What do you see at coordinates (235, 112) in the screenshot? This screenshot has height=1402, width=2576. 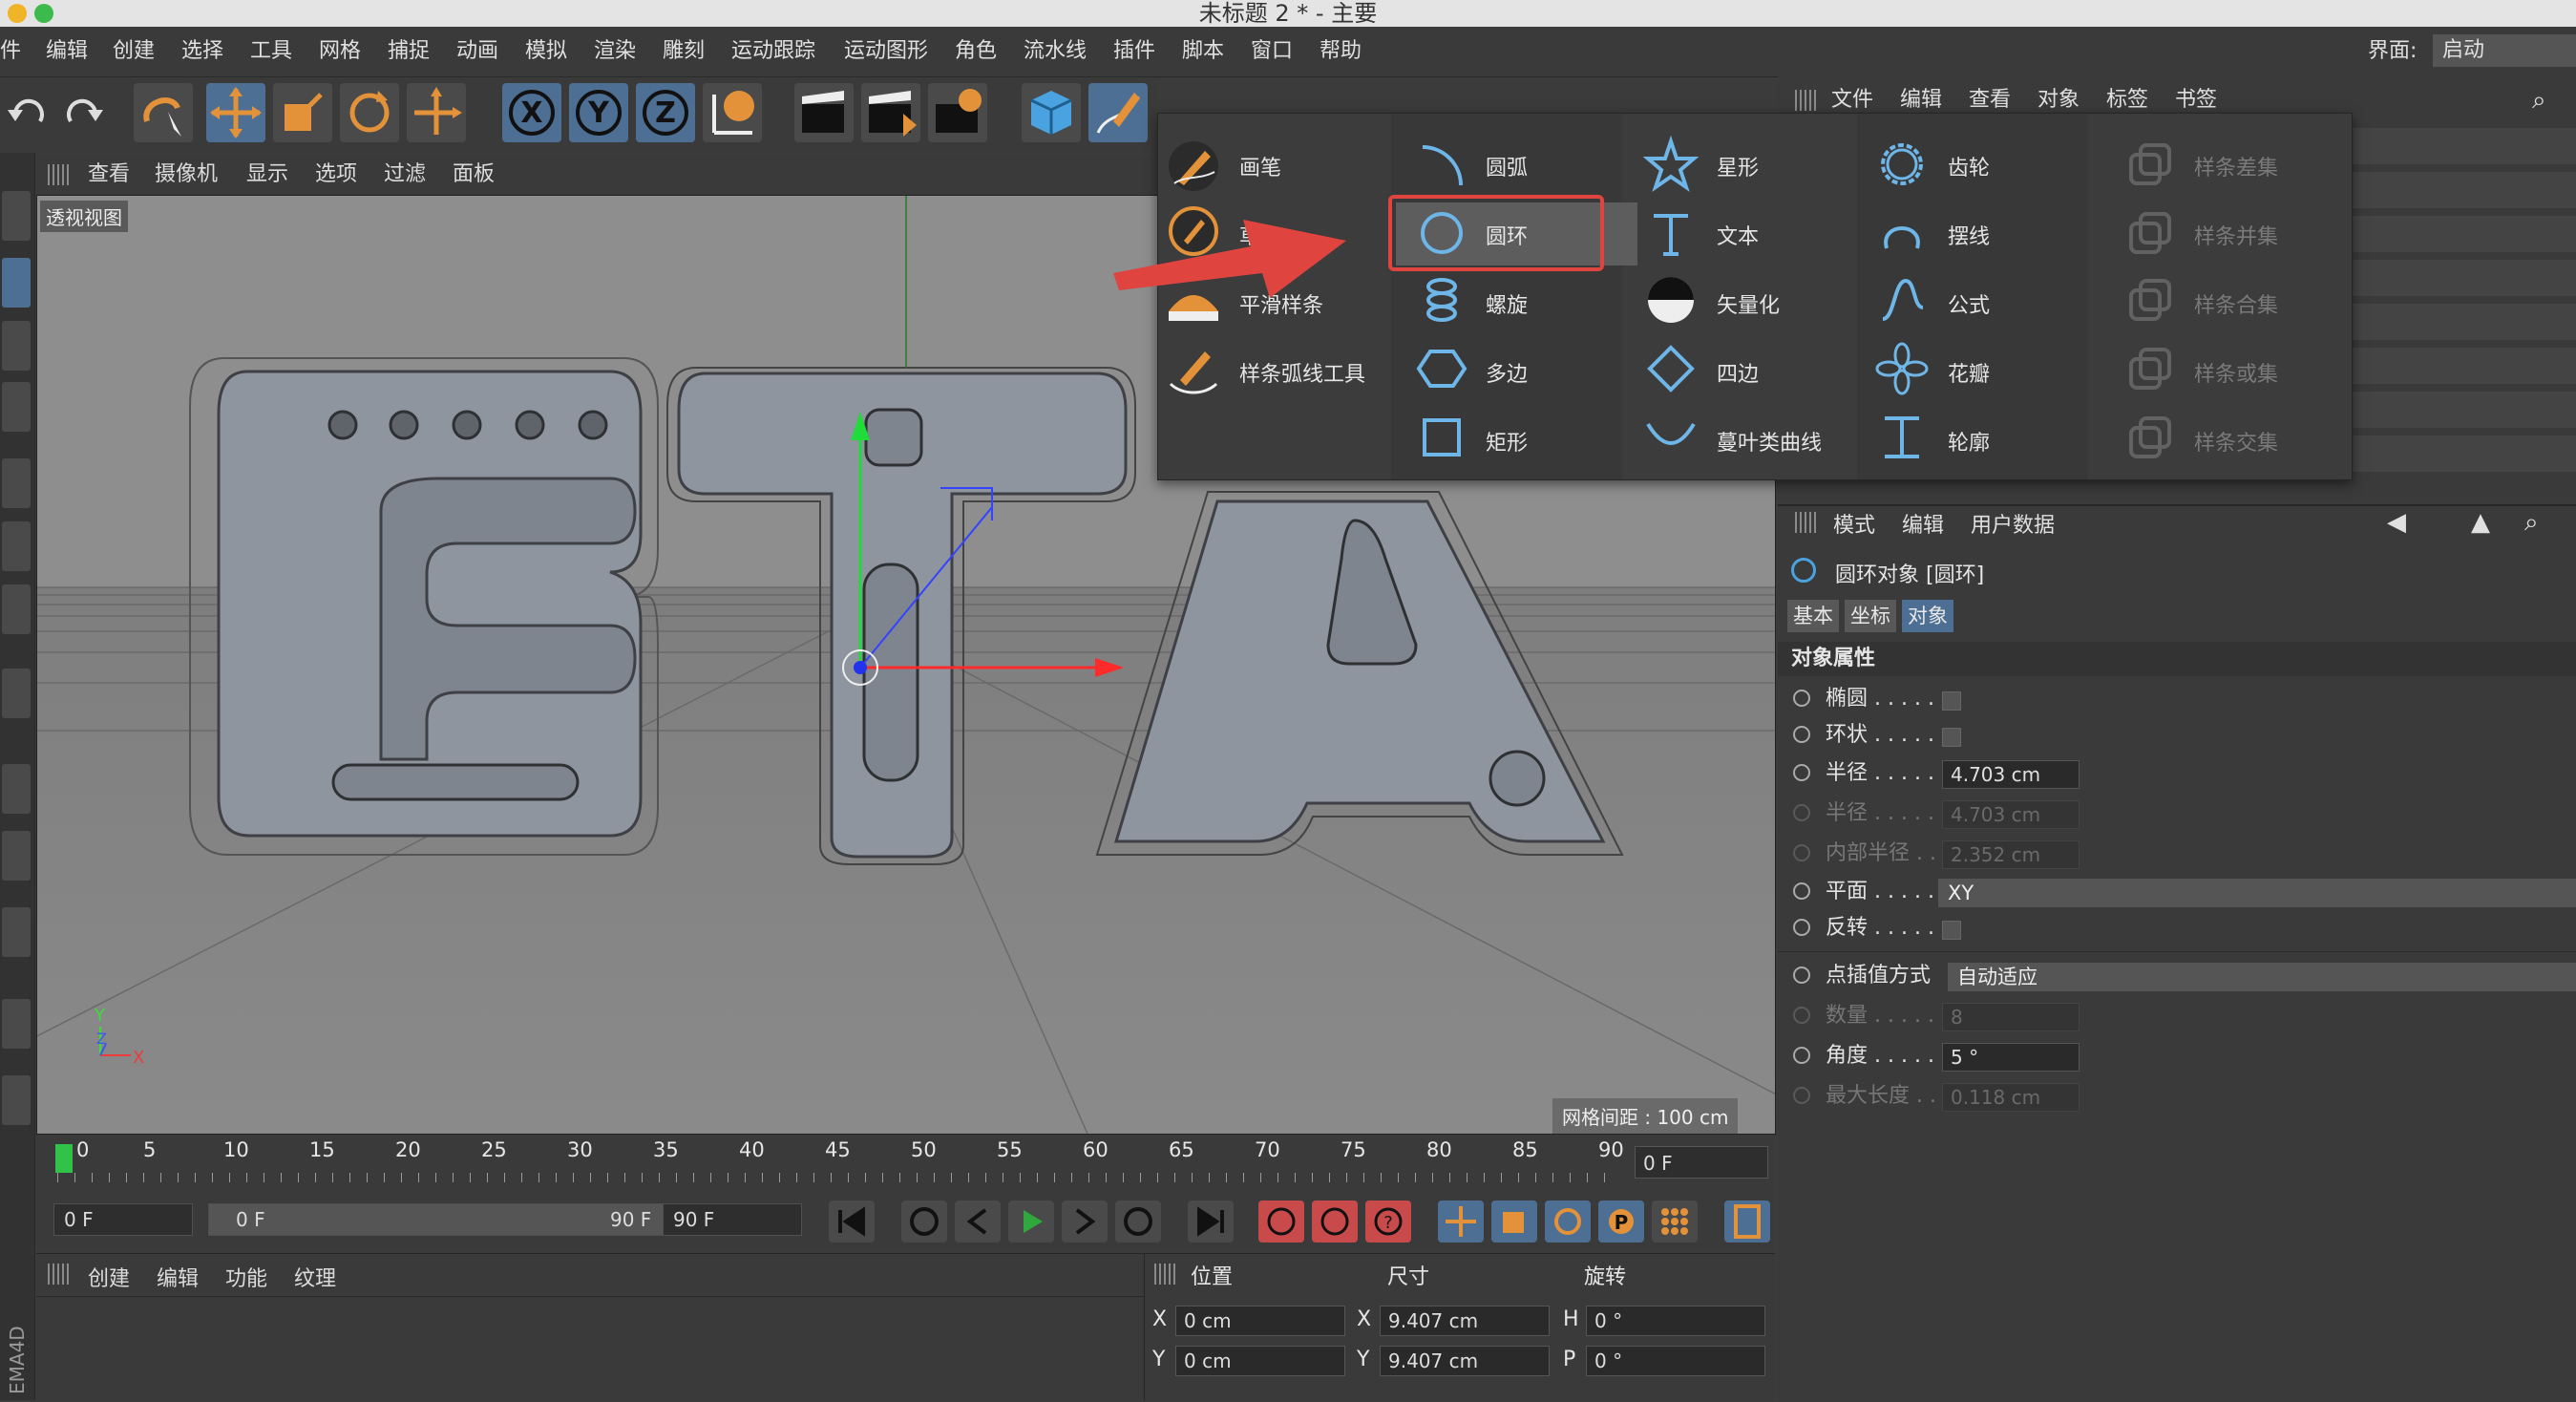 I see `move-tool-button` at bounding box center [235, 112].